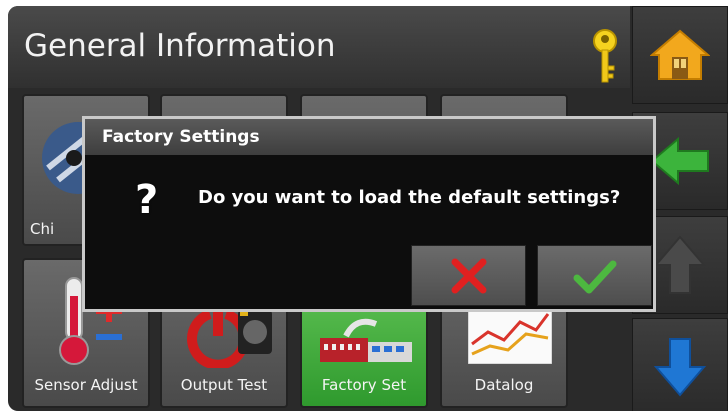 This screenshot has width=728, height=415. Describe the element at coordinates (366, 340) in the screenshot. I see `factory-icon` at that location.